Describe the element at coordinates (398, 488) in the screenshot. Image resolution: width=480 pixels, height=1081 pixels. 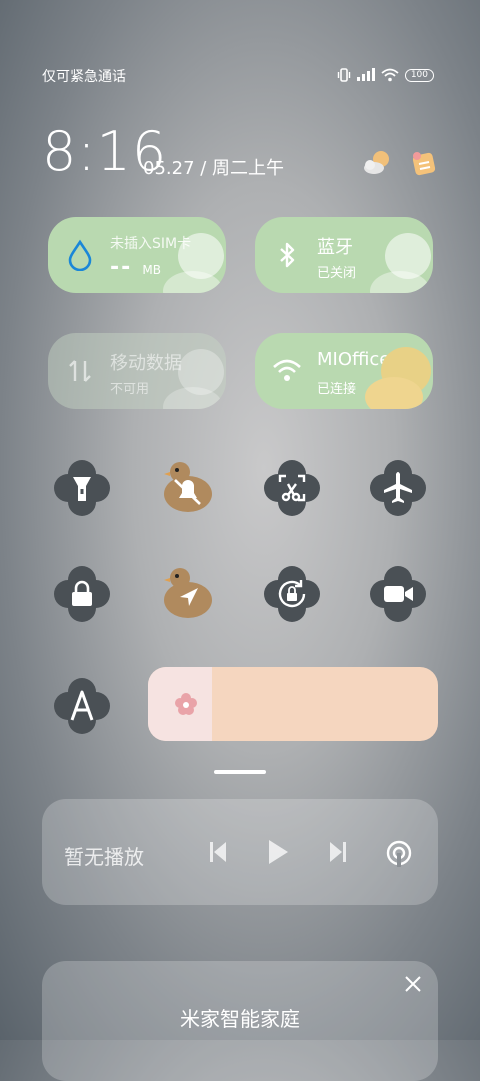
I see `airplane-toggle` at that location.